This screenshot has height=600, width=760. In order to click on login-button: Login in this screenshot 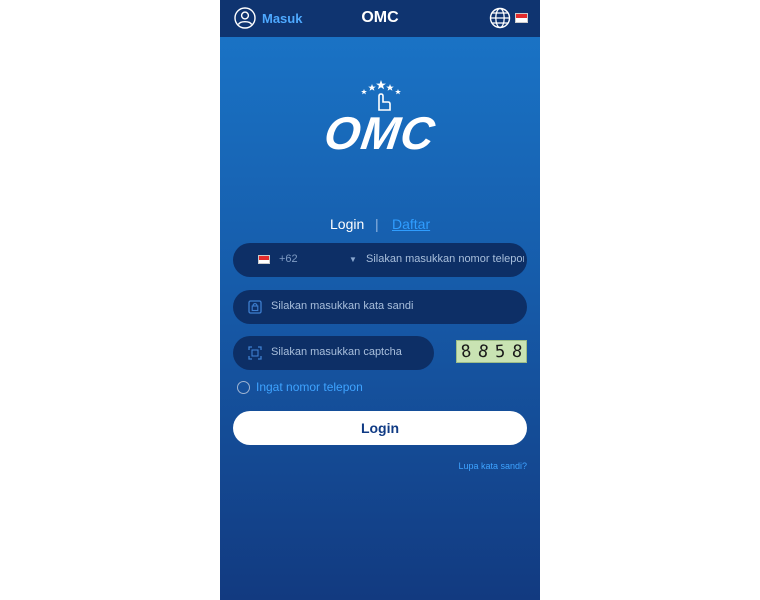, I will do `click(380, 428)`.